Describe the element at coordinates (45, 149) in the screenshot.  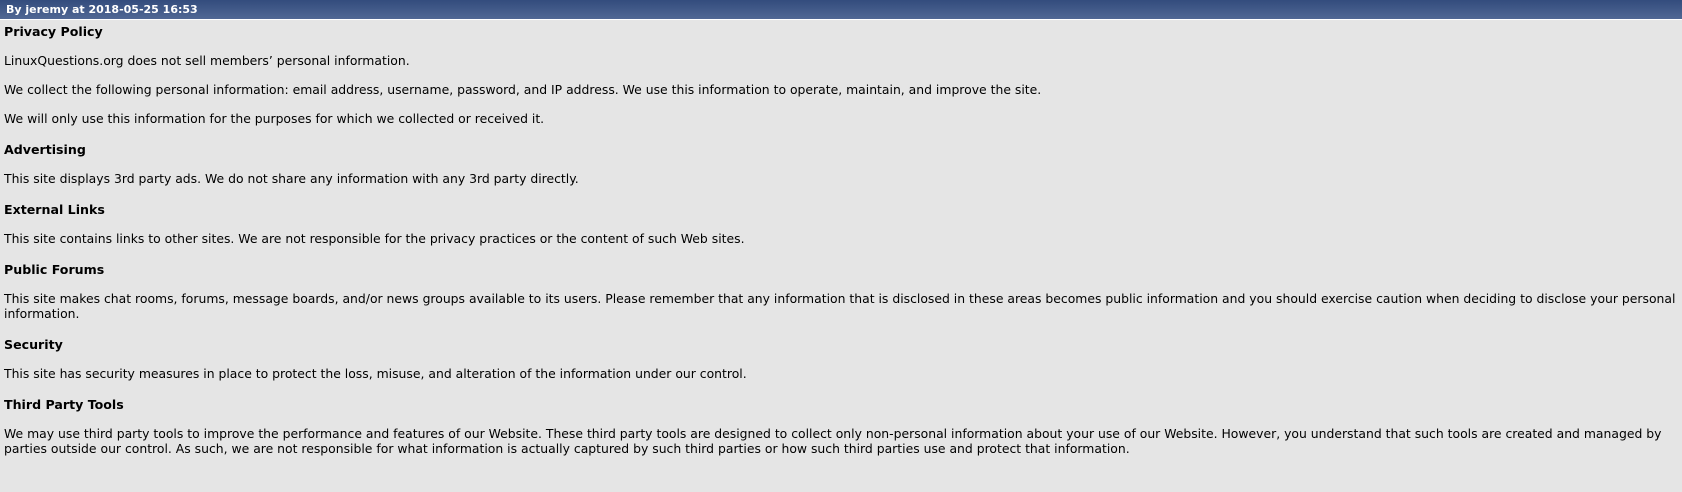
I see `section-heading-advertising: Advertising` at that location.